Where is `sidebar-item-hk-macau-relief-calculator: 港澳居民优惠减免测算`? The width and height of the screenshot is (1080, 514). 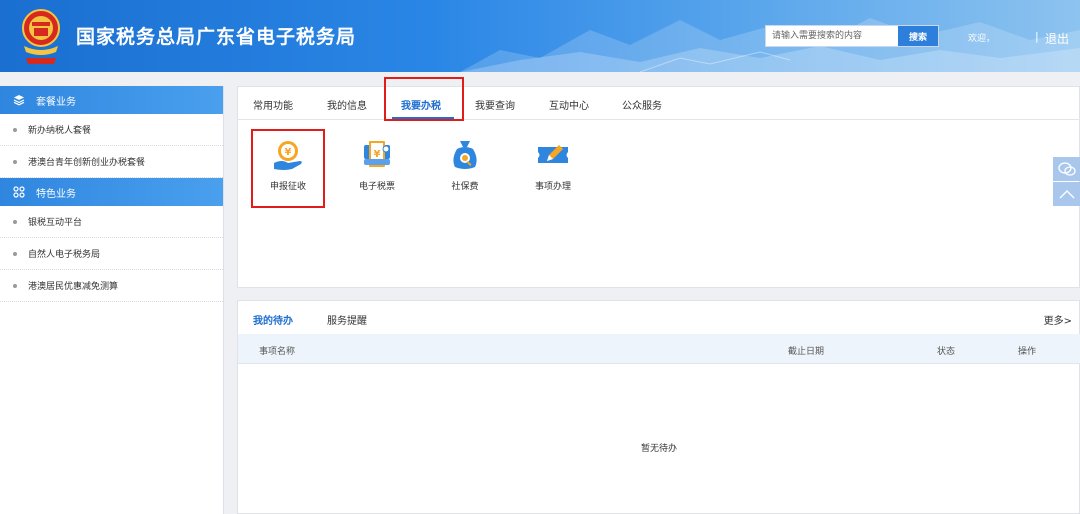 sidebar-item-hk-macau-relief-calculator: 港澳居民优惠减免测算 is located at coordinates (111, 286).